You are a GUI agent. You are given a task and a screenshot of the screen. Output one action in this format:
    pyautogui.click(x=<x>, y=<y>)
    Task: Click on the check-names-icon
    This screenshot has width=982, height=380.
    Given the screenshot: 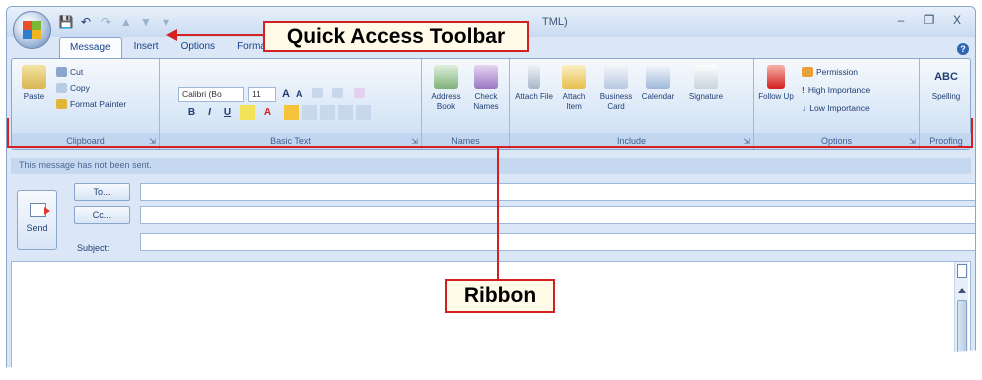 What is the action you would take?
    pyautogui.click(x=486, y=77)
    